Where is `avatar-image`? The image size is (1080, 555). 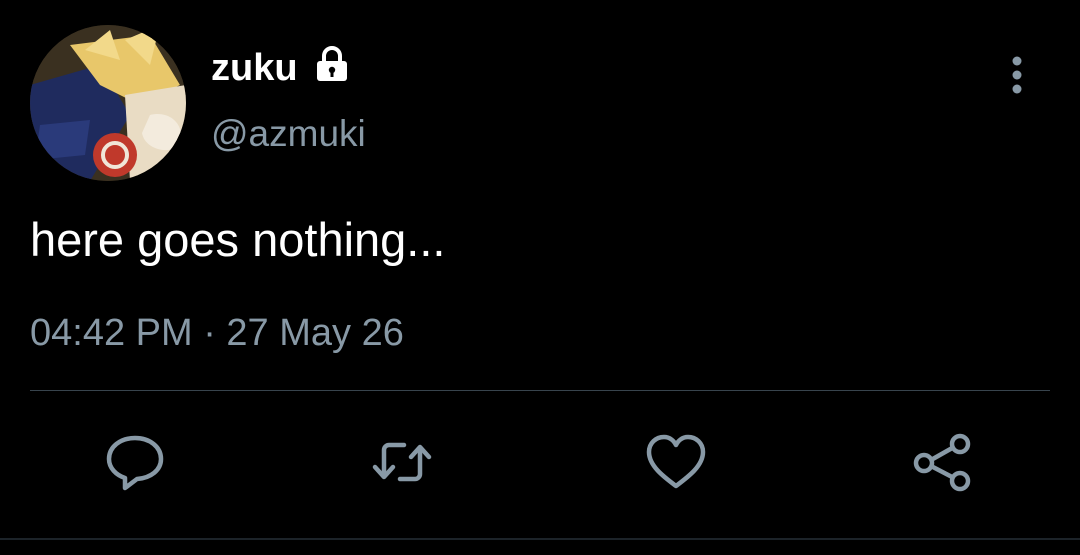 avatar-image is located at coordinates (108, 103).